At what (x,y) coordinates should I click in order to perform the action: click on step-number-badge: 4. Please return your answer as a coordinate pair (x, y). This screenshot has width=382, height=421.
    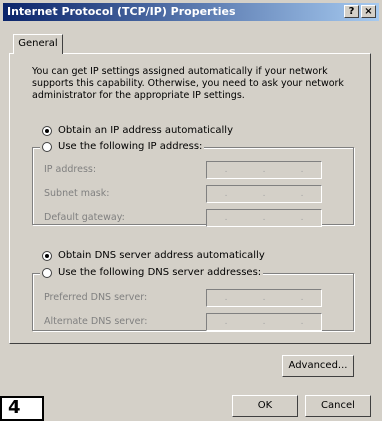
    Looking at the image, I should click on (22, 408).